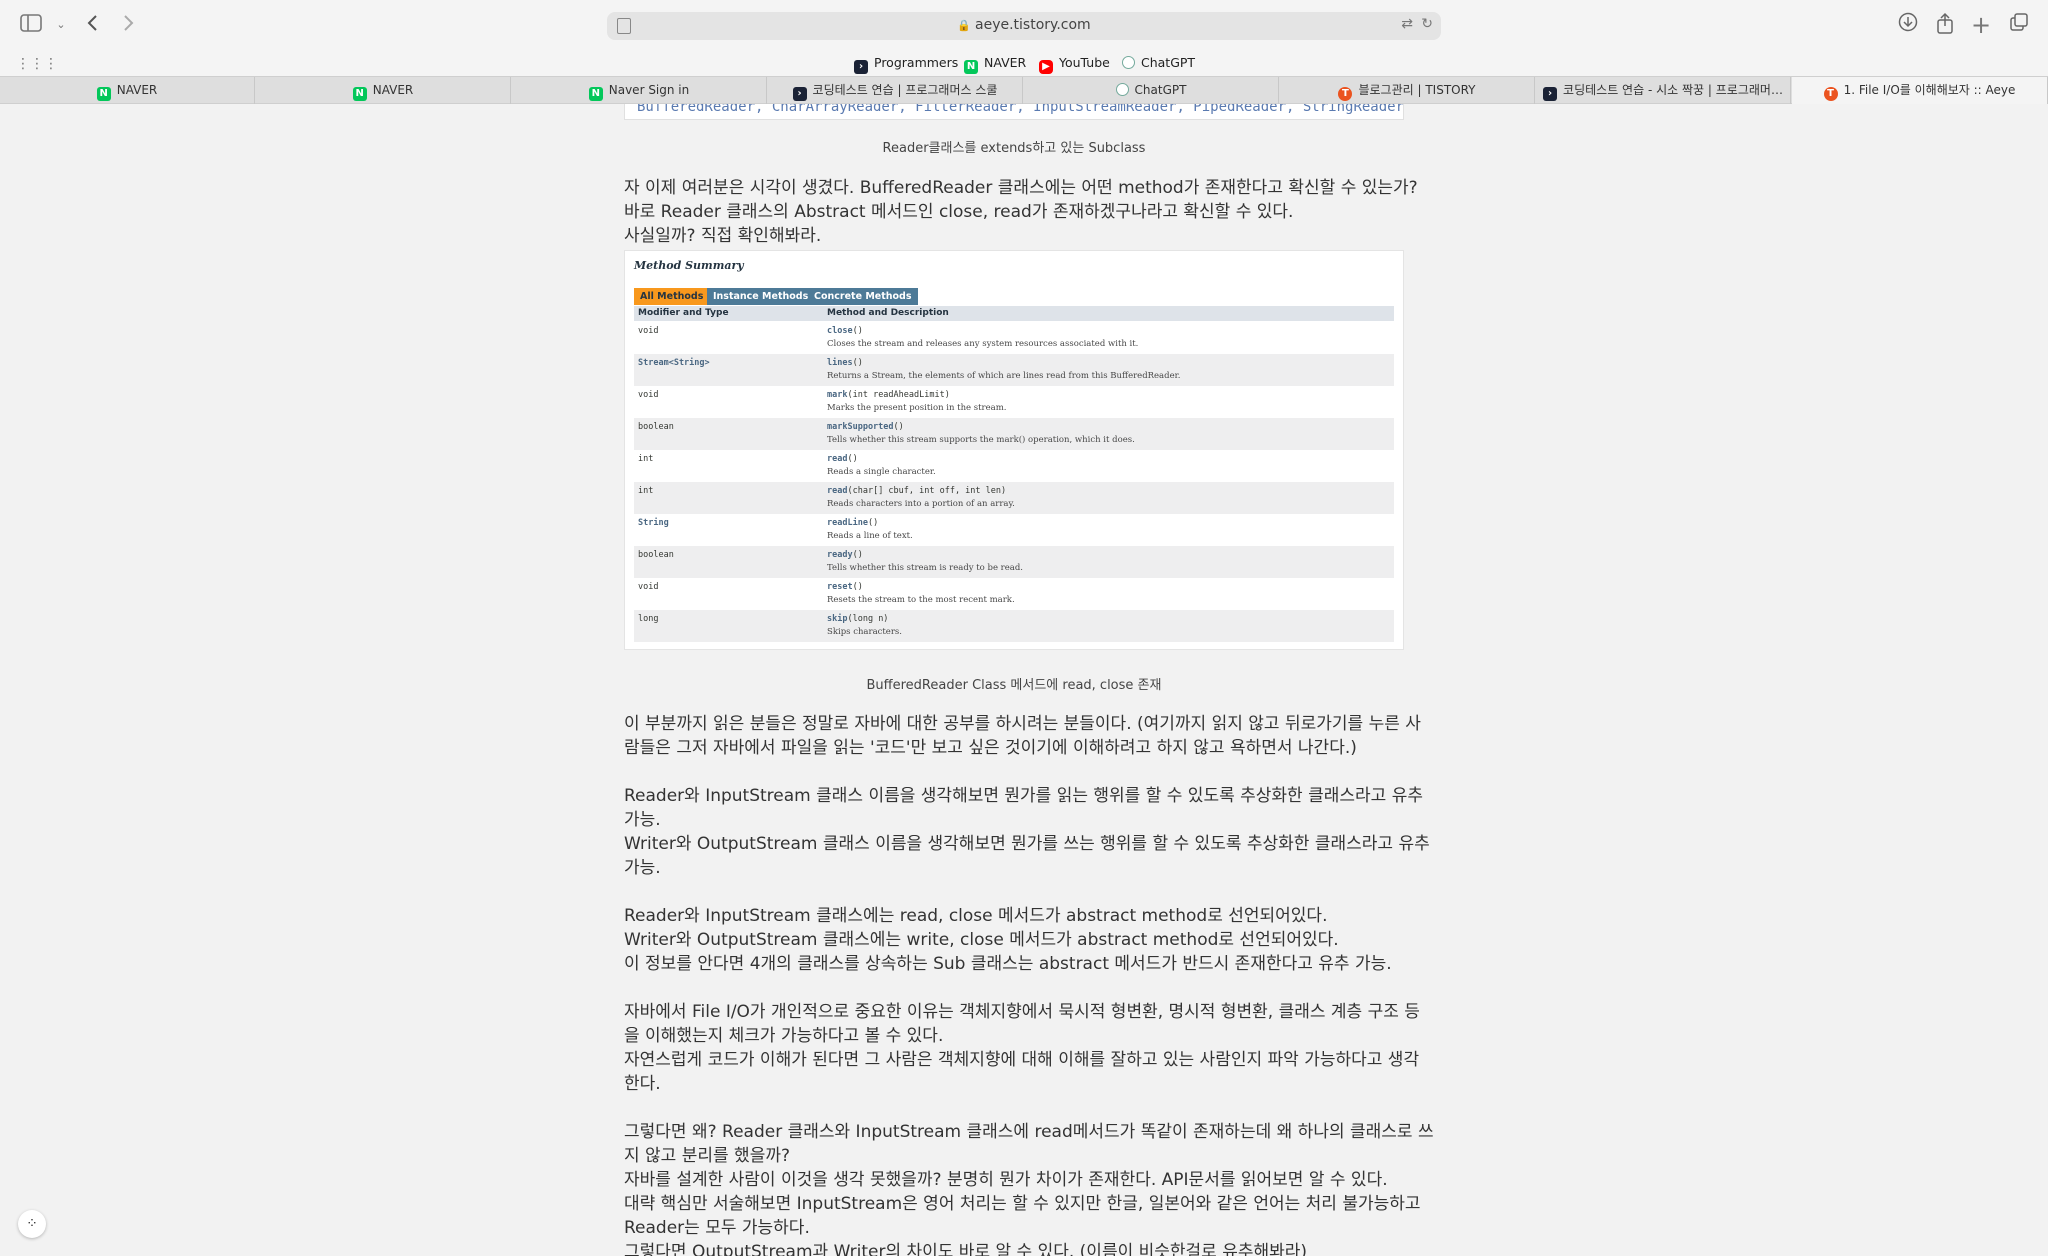  I want to click on method-type: void, so click(648, 587).